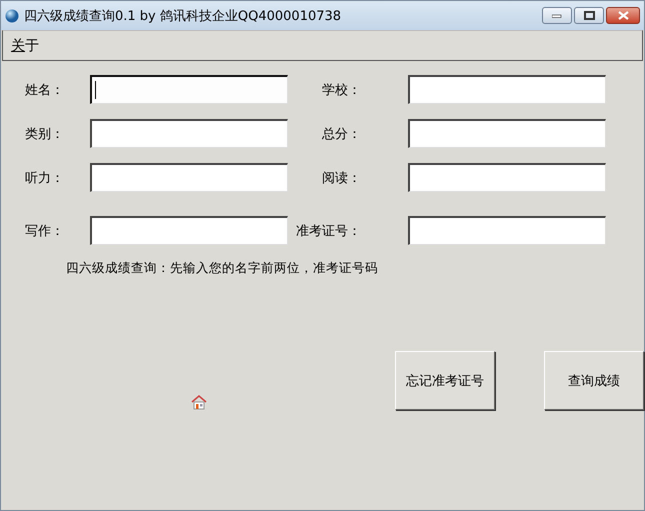  I want to click on maximize-icon, so click(589, 15).